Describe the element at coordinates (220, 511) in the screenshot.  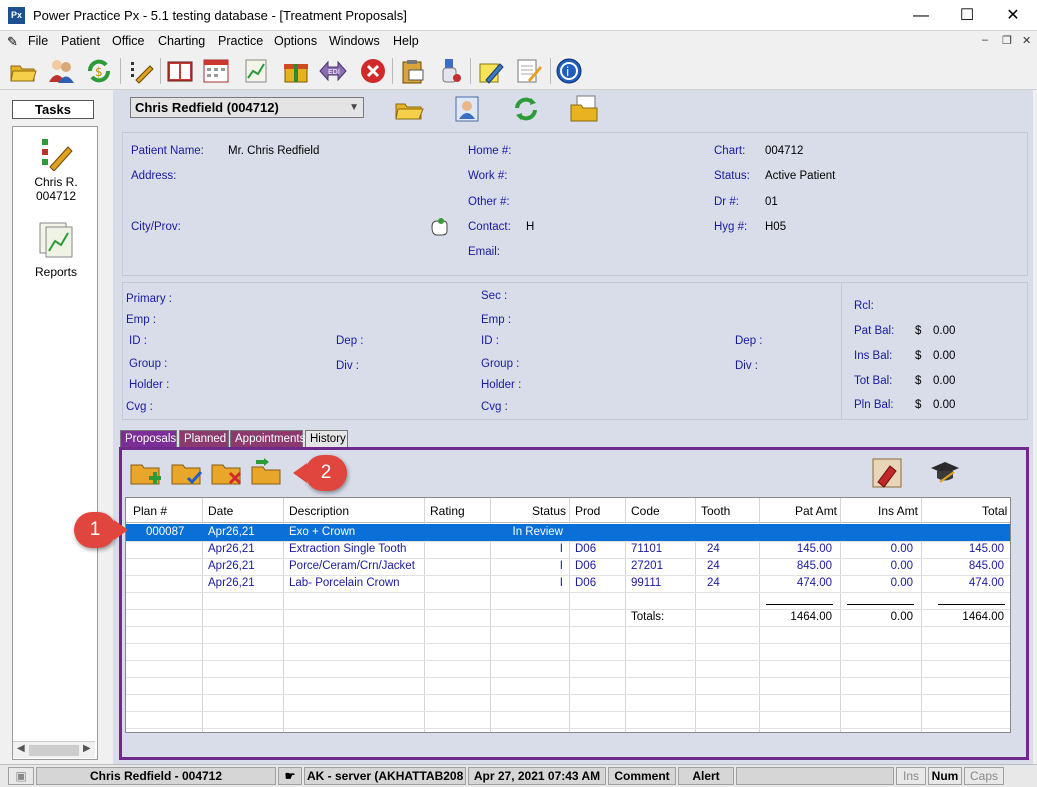
I see `col-date: Date` at that location.